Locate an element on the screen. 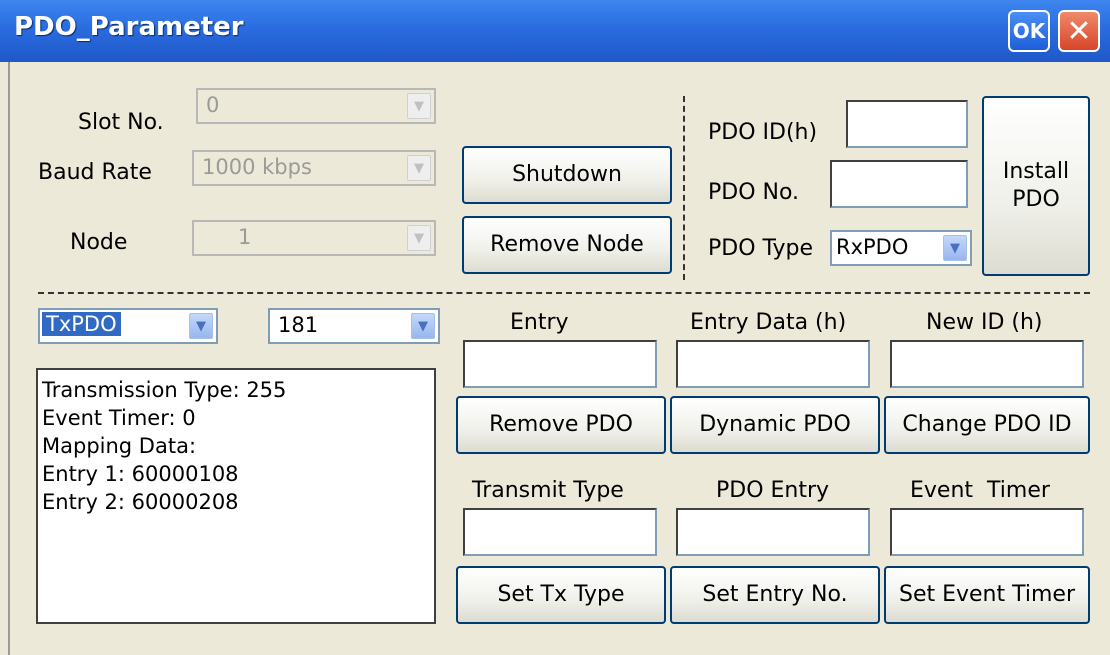  baud-rate-label: Baud Rate is located at coordinates (95, 172).